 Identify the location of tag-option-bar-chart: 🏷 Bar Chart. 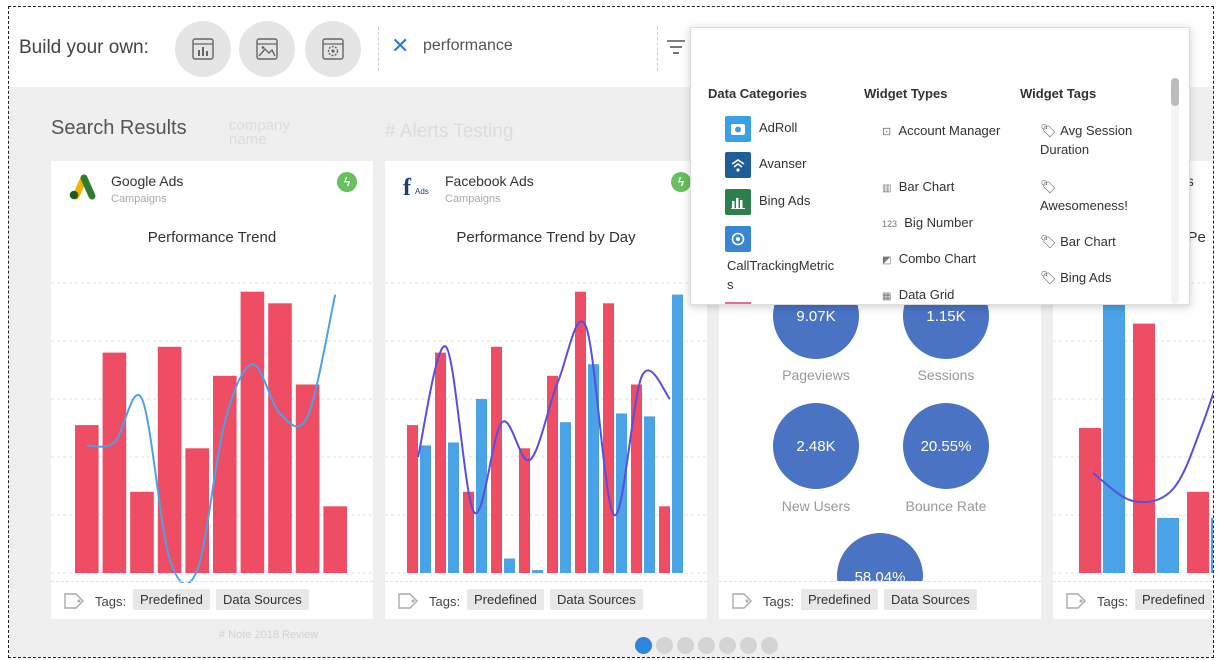
(1078, 241).